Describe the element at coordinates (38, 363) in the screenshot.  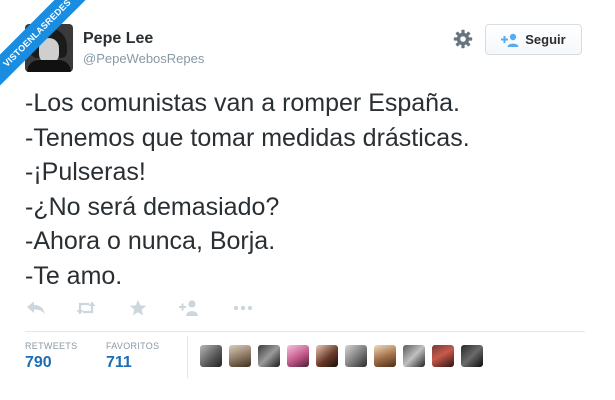
I see `retweets-count: 790` at that location.